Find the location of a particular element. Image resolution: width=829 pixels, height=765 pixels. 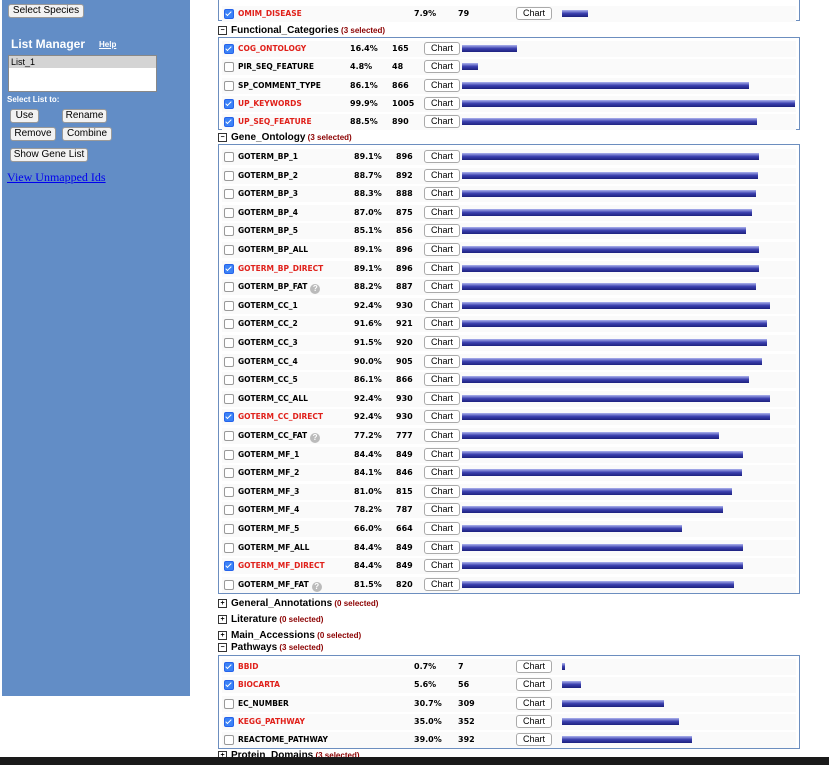

category-name: GOTERM_MF_3 is located at coordinates (268, 491).